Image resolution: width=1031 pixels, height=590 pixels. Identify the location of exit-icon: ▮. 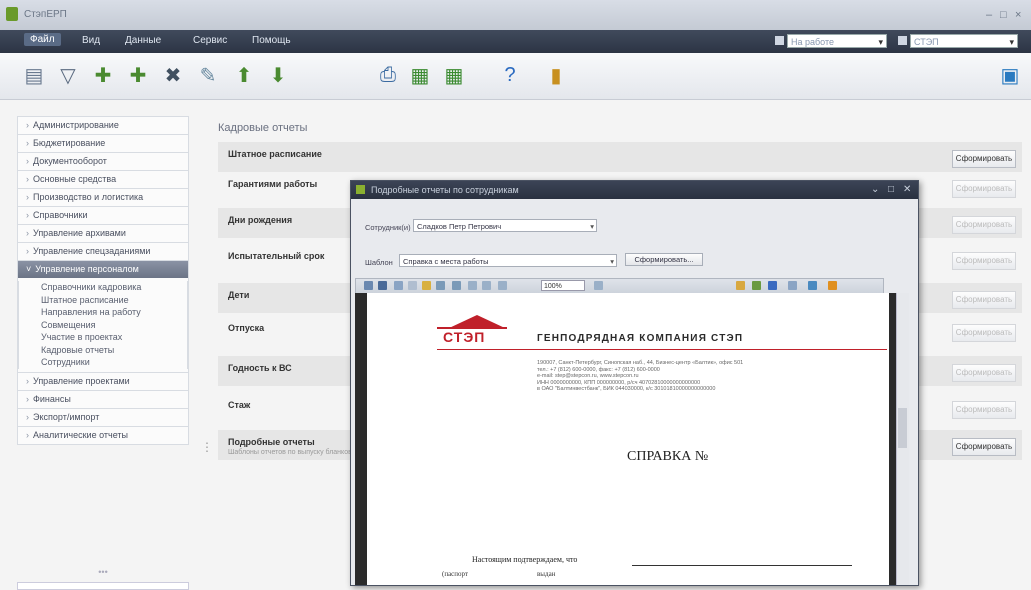
(556, 75).